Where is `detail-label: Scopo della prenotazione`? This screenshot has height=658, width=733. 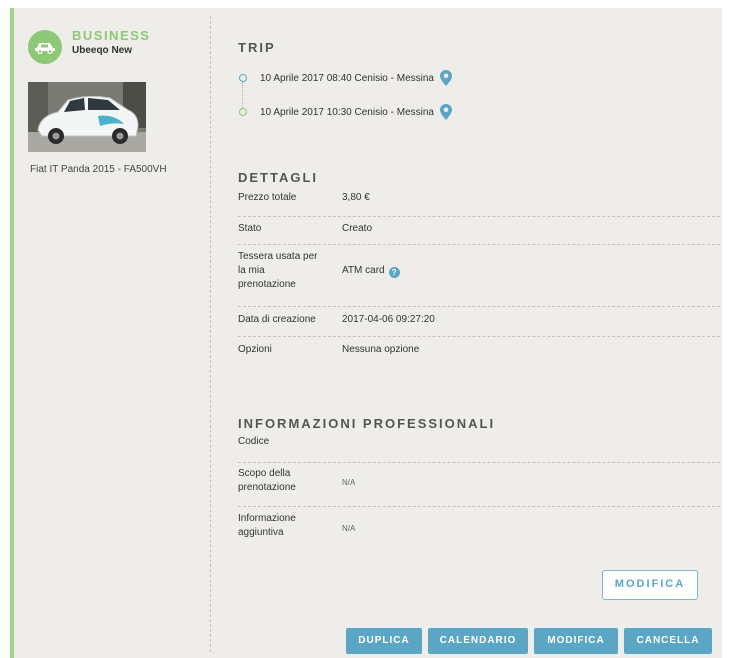 detail-label: Scopo della prenotazione is located at coordinates (267, 480).